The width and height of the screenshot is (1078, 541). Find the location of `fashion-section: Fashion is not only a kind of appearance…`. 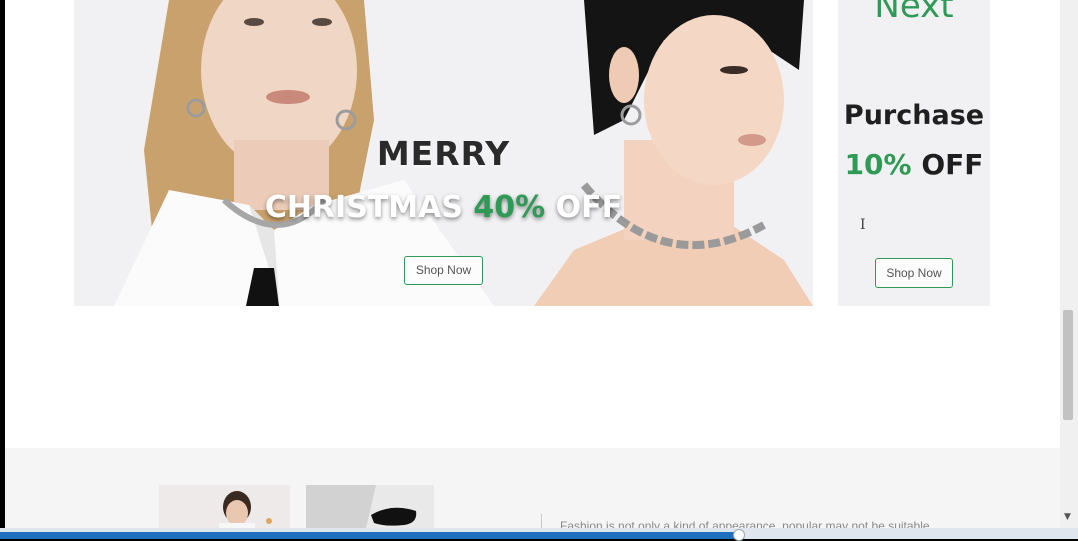

fashion-section: Fashion is not only a kind of appearance… is located at coordinates (532, 488).